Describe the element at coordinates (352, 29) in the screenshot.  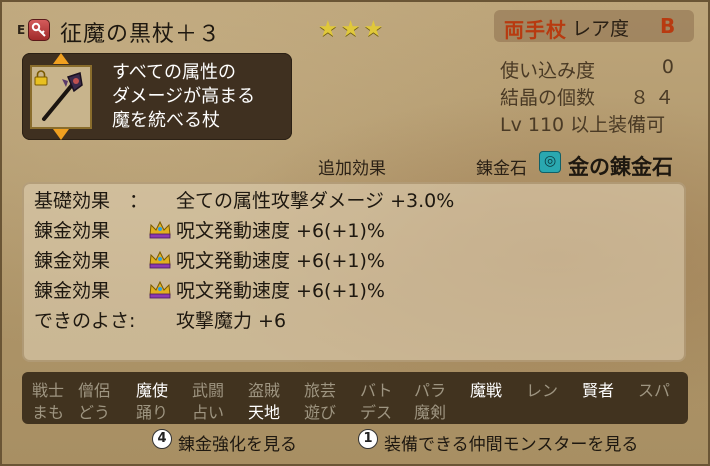
I see `rating-stars: ★★★` at that location.